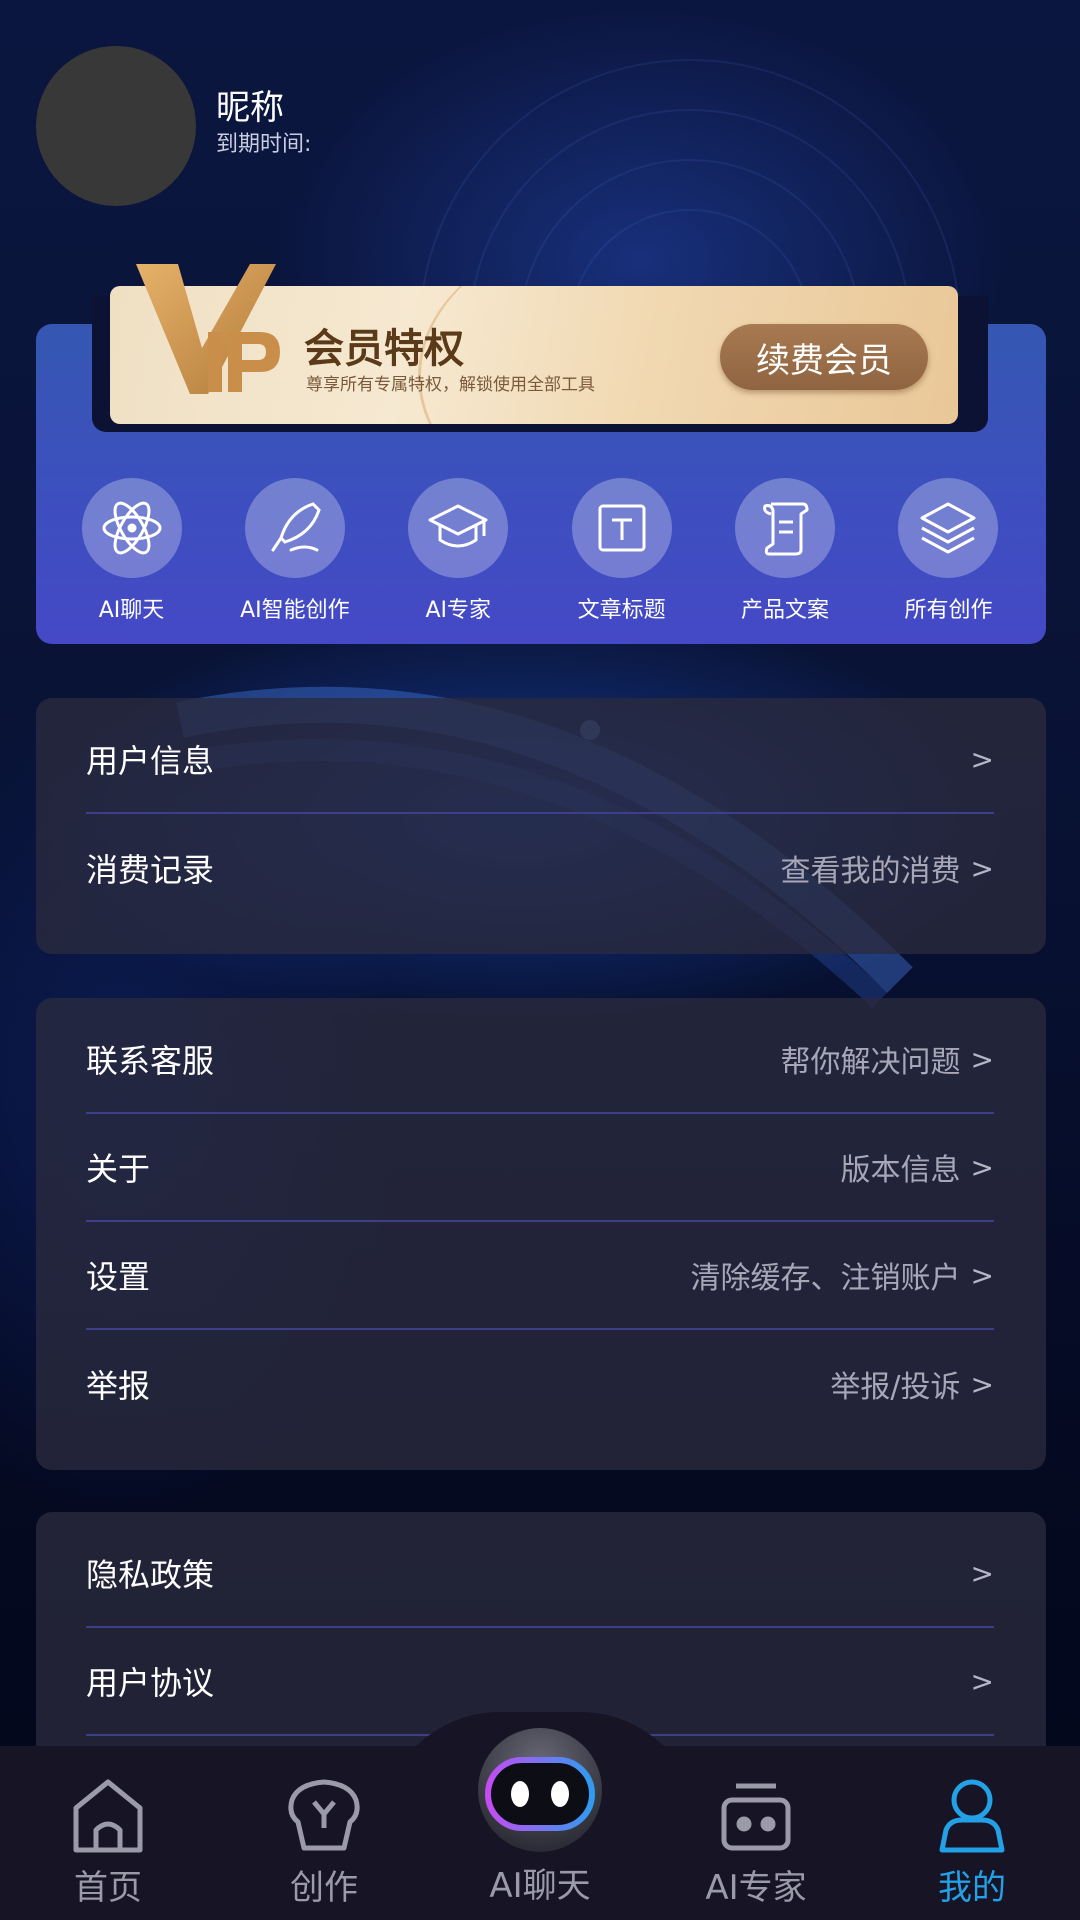 This screenshot has height=1920, width=1080. I want to click on feature-ai-chat: AI聊天, so click(131, 551).